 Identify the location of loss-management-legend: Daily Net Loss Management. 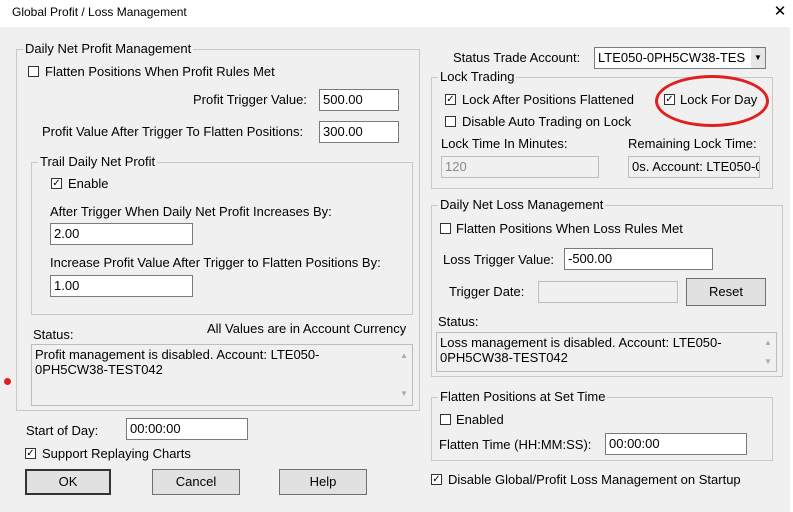
(522, 204).